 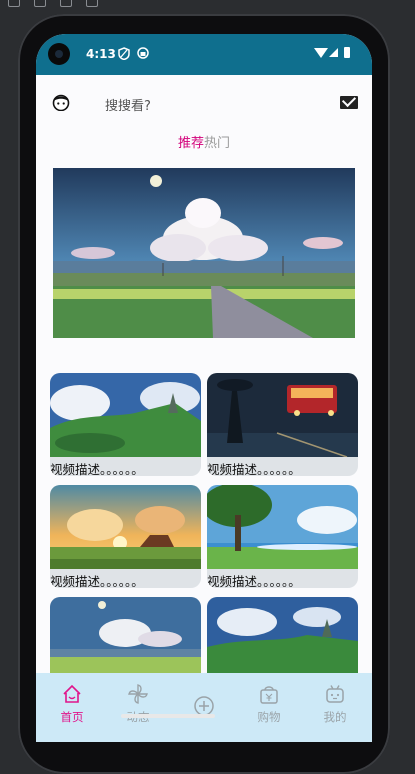 I want to click on status-time: 4:13, so click(x=101, y=54).